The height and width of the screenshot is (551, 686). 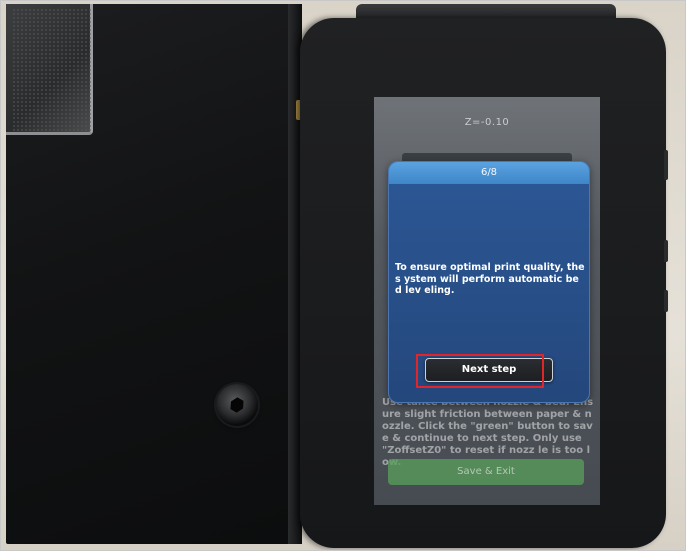 I want to click on save-exit-button: Save & Exit, so click(x=486, y=472).